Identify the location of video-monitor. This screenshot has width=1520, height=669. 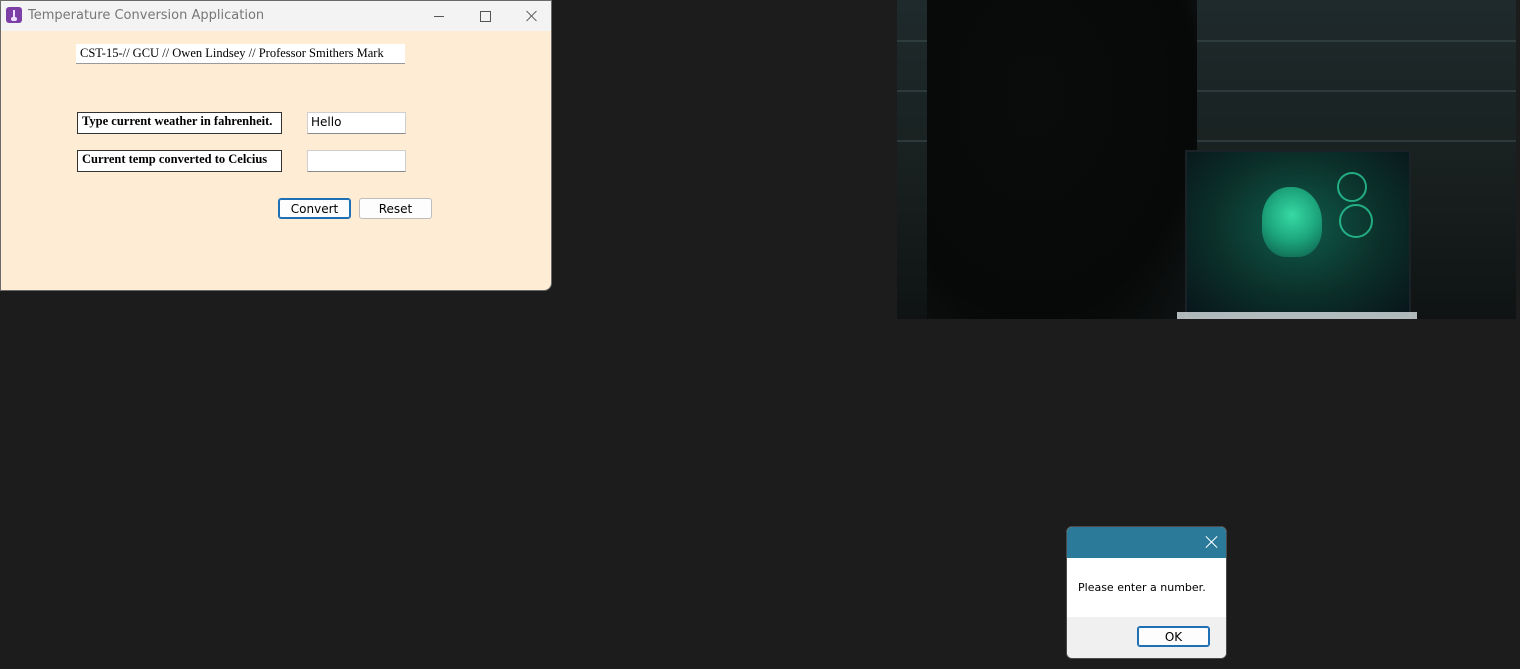
(1298, 234).